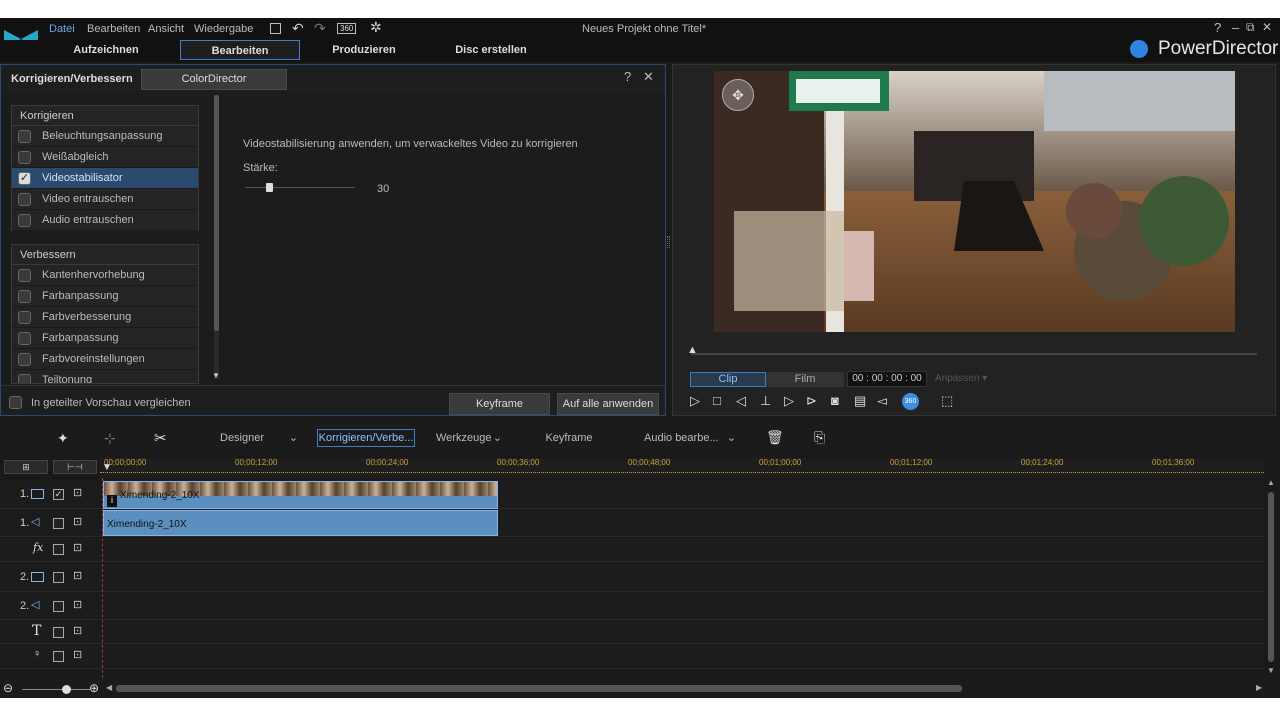 The width and height of the screenshot is (1280, 720). What do you see at coordinates (300, 523) in the screenshot?
I see `audio-clip: Ximending-2_10X` at bounding box center [300, 523].